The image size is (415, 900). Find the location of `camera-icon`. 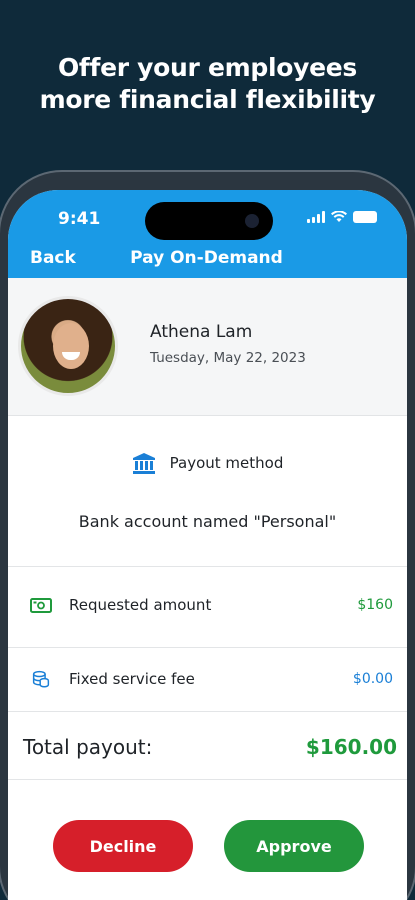

camera-icon is located at coordinates (252, 221).